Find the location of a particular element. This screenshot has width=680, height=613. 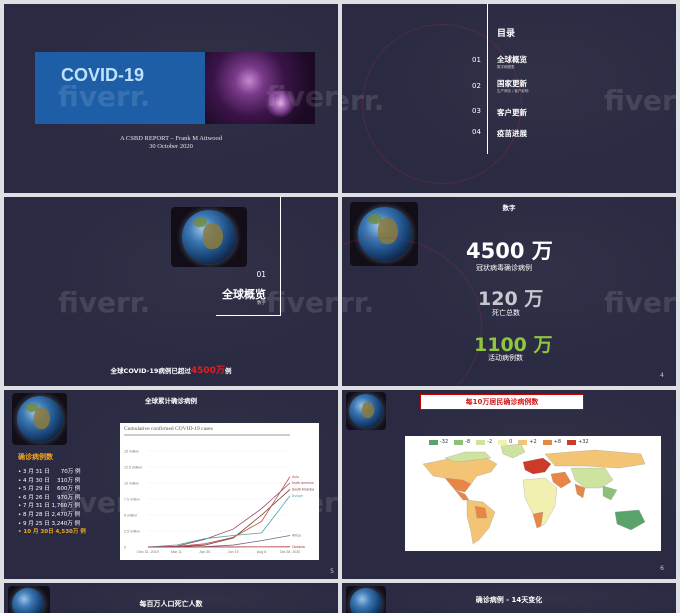

map-title-box: 每10万居民确诊病例数 is located at coordinates (502, 402).